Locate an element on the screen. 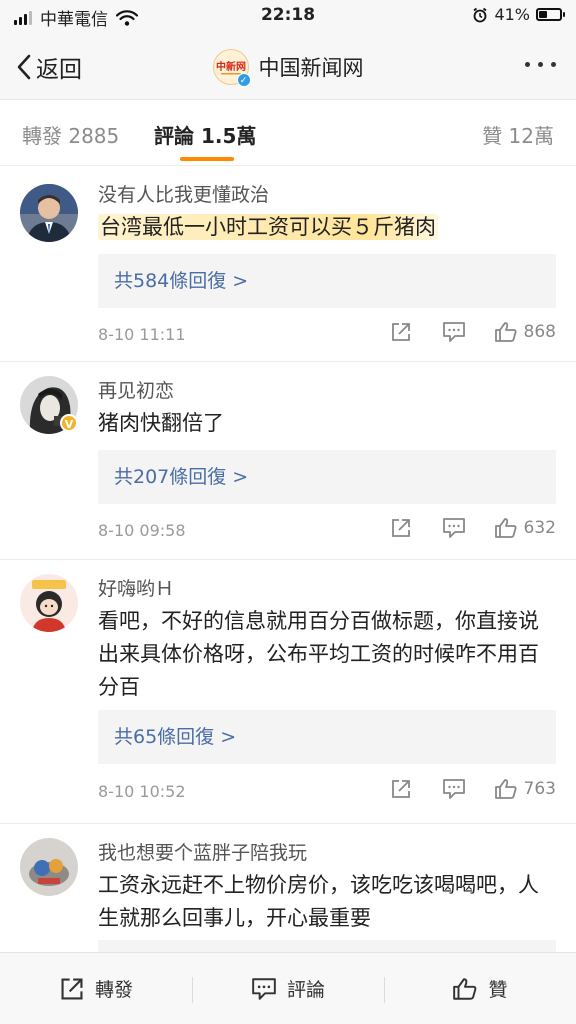  comment-label: 評論 is located at coordinates (305, 990).